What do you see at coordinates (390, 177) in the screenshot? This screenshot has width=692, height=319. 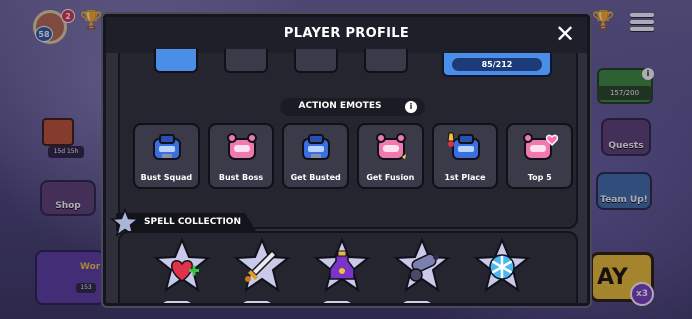 I see `emote-label: Get Fusion` at bounding box center [390, 177].